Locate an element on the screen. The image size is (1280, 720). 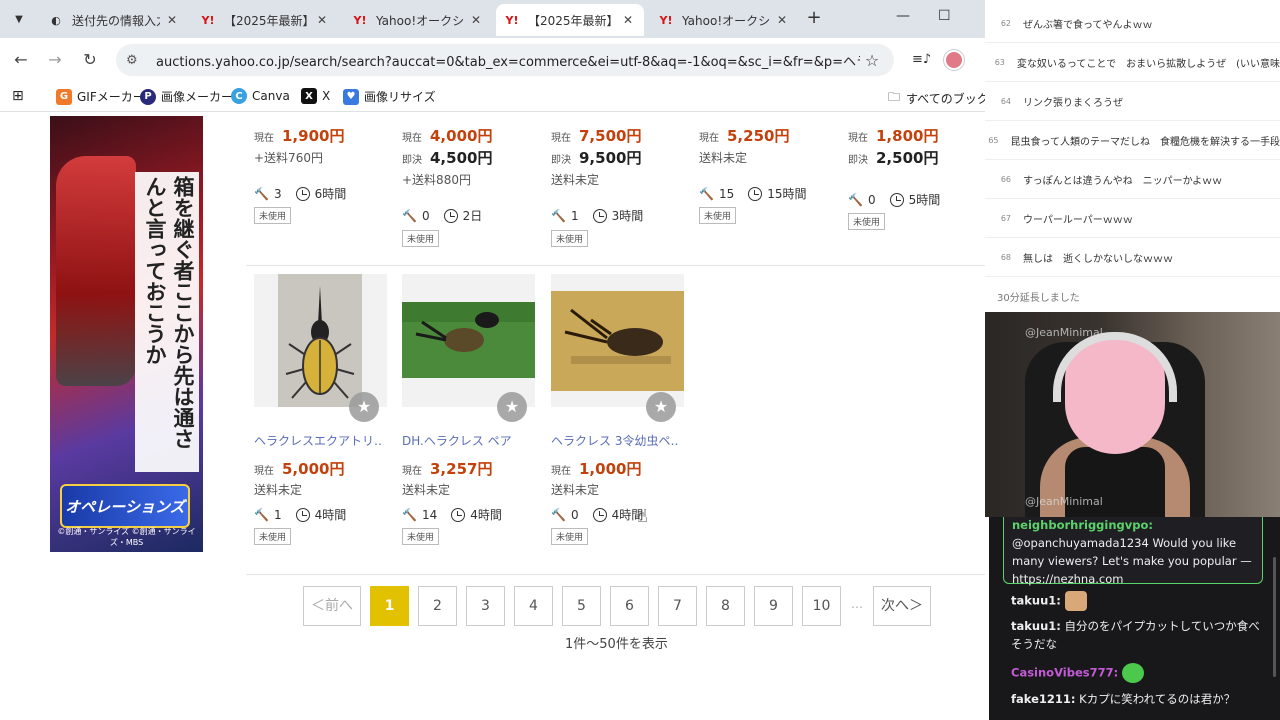
bookmark-x: X X is located at coordinates (315, 96).